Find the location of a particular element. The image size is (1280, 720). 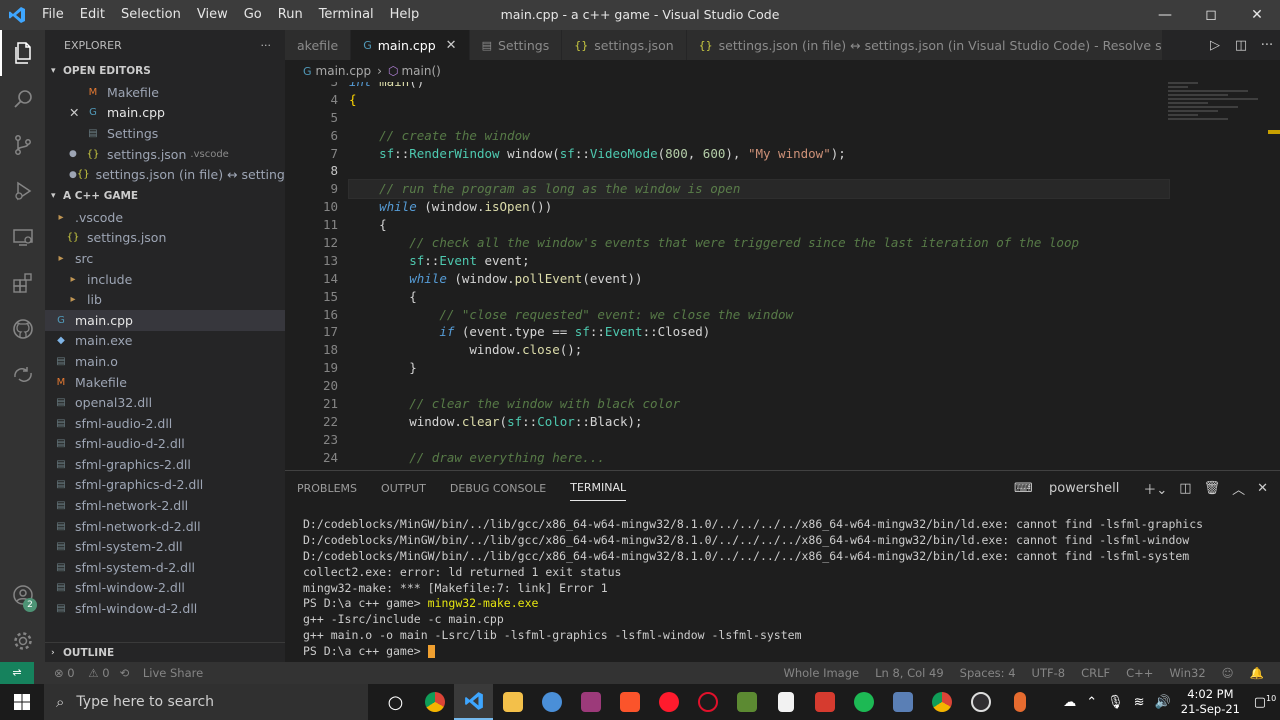

wifi-icon: ≋ is located at coordinates (1139, 702).